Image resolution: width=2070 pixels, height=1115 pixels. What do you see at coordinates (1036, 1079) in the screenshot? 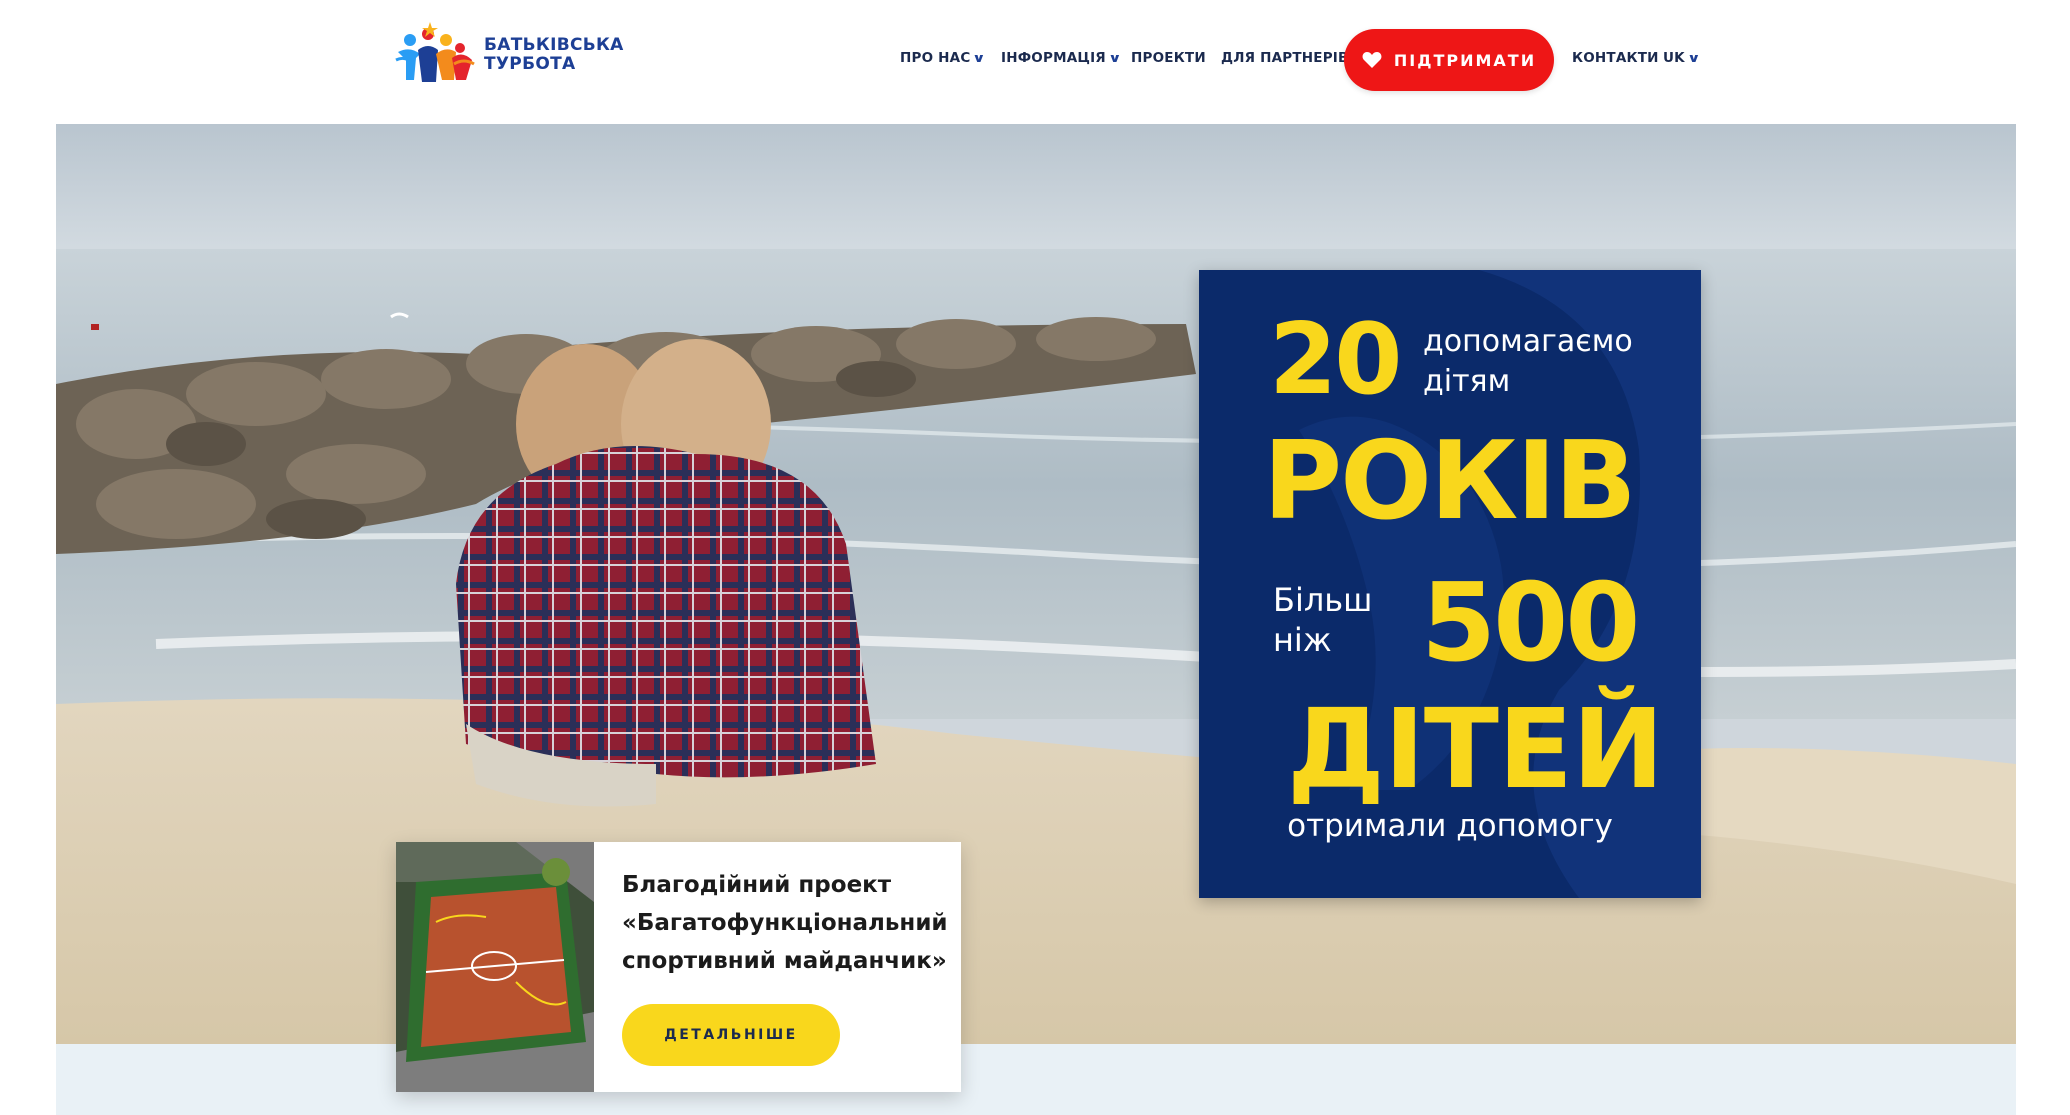
I see `hero-bottom-strip` at bounding box center [1036, 1079].